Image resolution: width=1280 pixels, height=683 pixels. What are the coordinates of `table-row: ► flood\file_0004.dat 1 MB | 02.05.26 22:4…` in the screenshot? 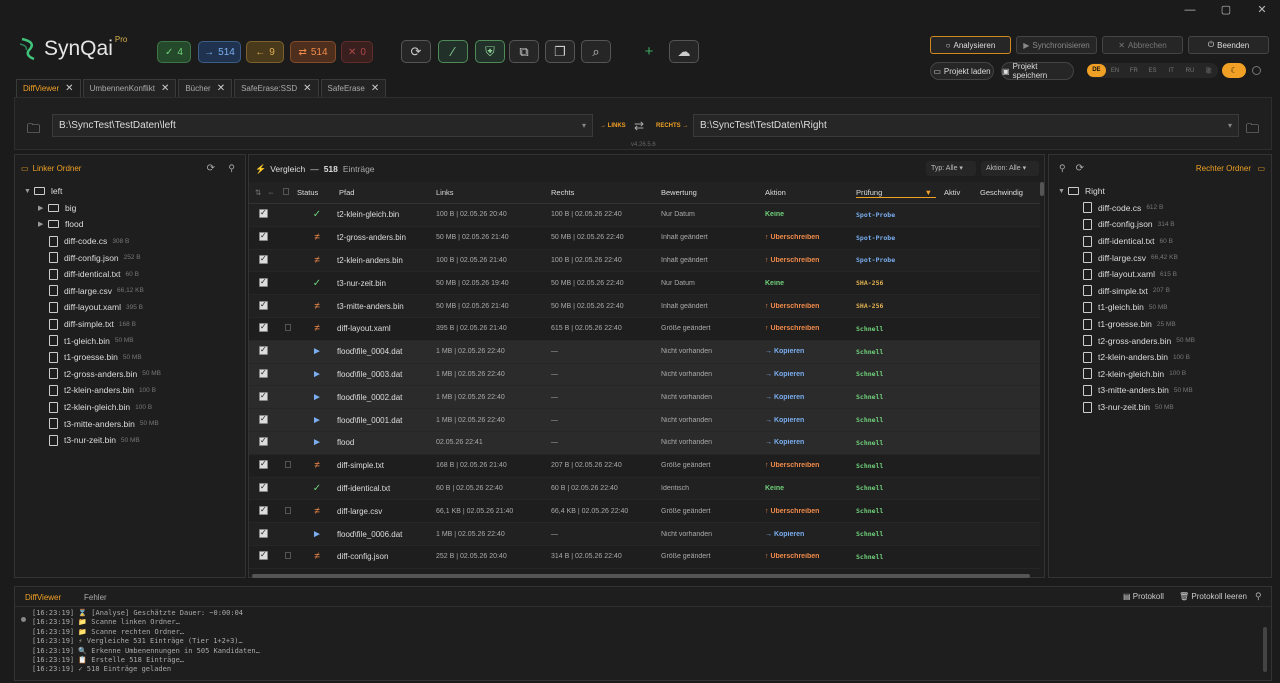 It's located at (644, 352).